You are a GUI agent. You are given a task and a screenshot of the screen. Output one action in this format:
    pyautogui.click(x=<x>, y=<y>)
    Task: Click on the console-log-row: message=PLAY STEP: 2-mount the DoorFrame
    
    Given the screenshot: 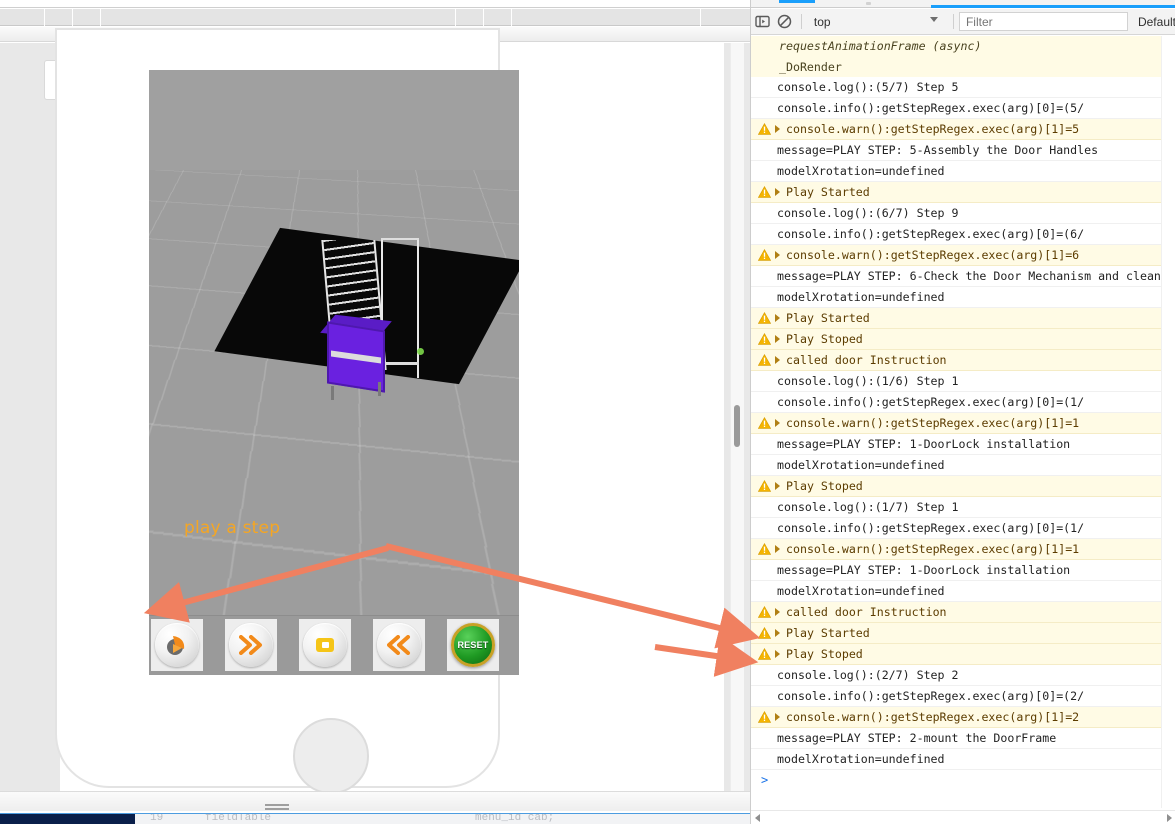 What is the action you would take?
    pyautogui.click(x=956, y=739)
    